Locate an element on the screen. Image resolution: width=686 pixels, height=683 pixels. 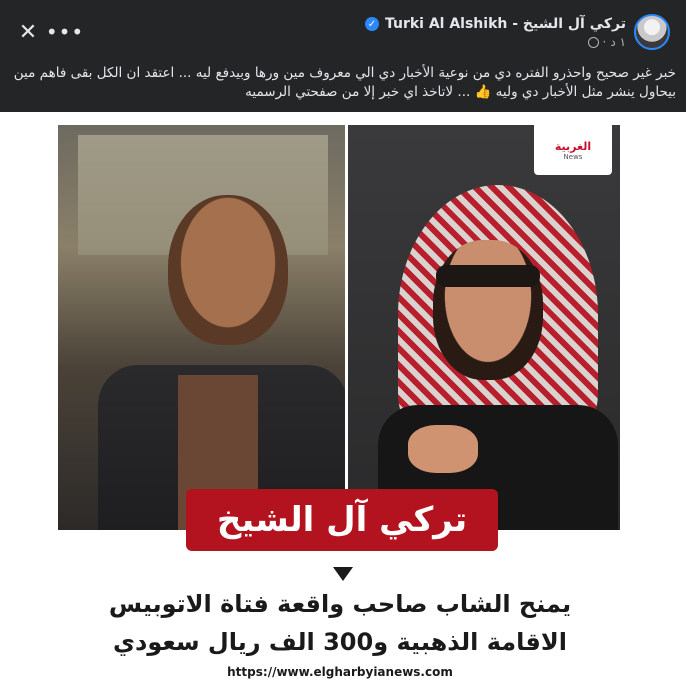
close-button: ✕ is located at coordinates (28, 32).